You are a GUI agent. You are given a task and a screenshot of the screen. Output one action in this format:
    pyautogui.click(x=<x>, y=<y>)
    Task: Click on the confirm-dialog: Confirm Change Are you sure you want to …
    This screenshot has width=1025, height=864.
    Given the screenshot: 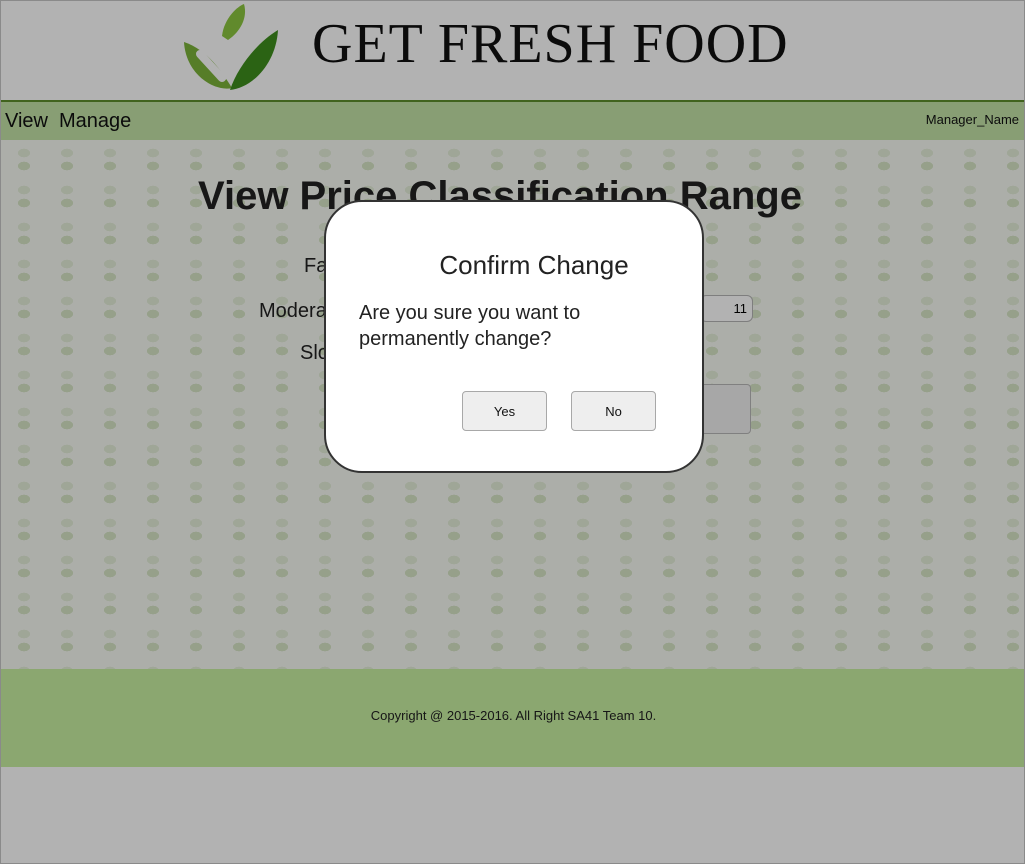 What is the action you would take?
    pyautogui.click(x=514, y=336)
    